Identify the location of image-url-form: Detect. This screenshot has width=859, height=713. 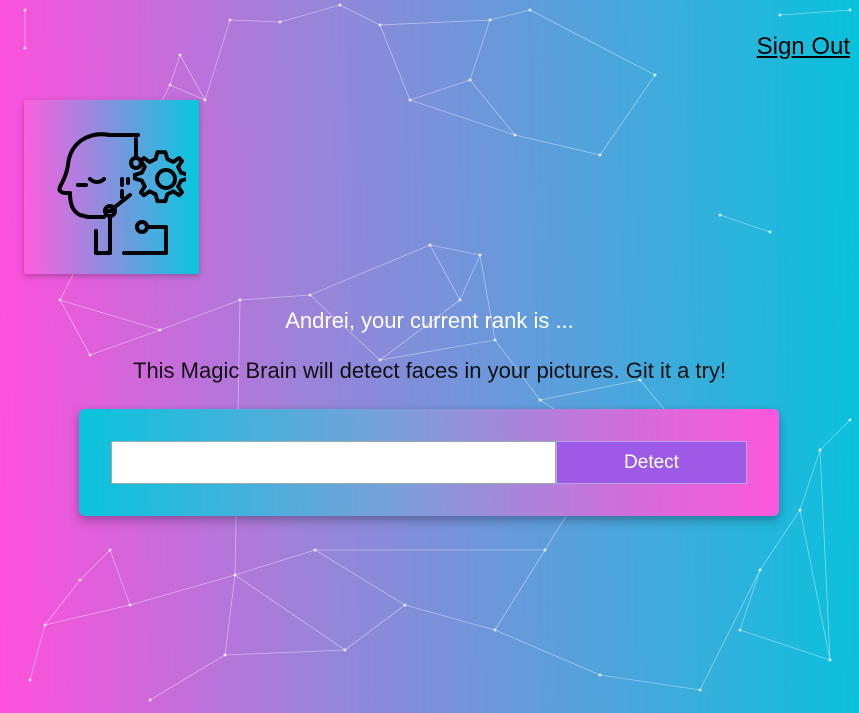
(429, 462).